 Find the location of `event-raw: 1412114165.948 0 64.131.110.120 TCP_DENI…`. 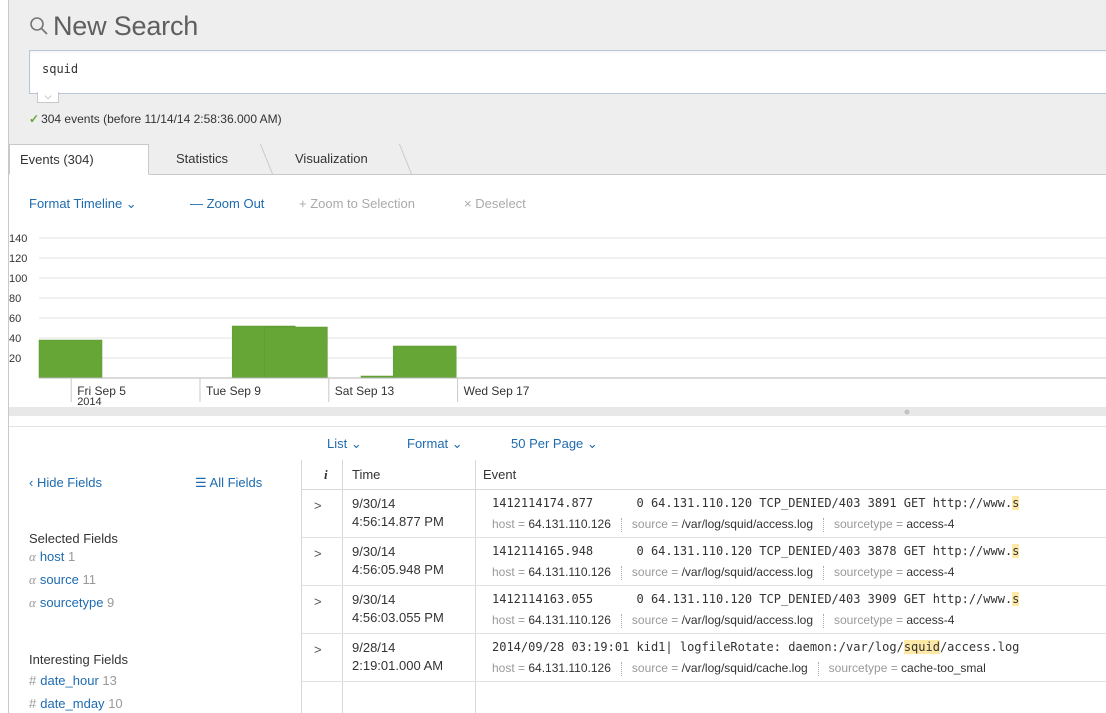

event-raw: 1412114165.948 0 64.131.110.120 TCP_DENI… is located at coordinates (756, 551).